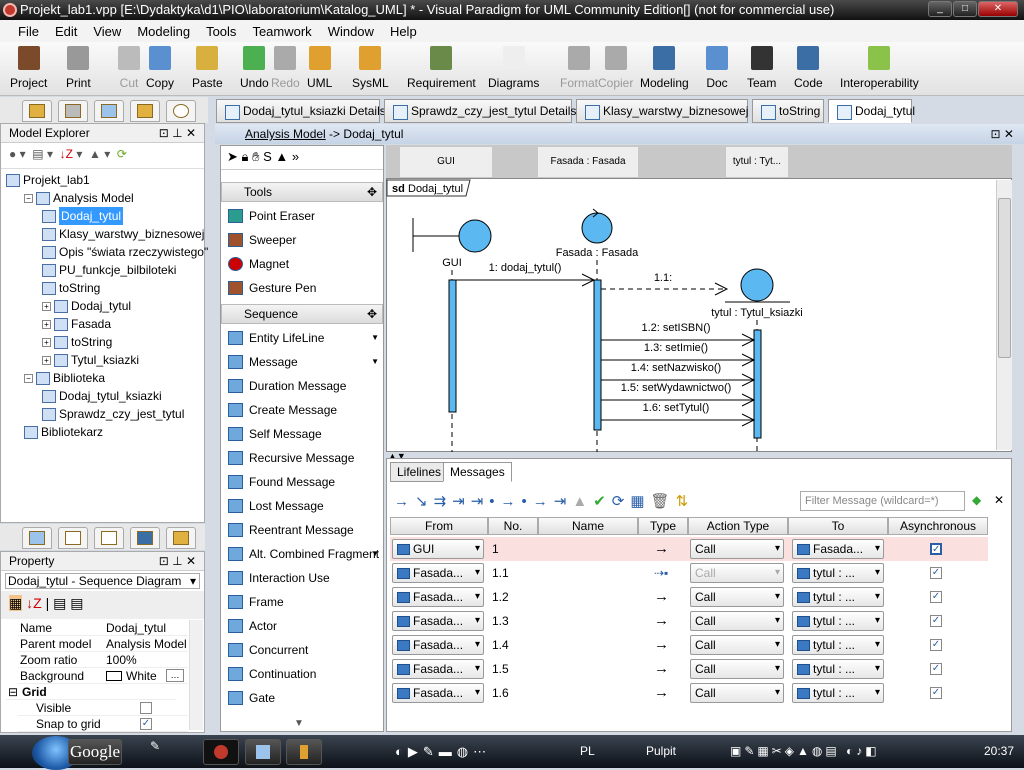  I want to click on toolbar-copier-button: Copier, so click(615, 68).